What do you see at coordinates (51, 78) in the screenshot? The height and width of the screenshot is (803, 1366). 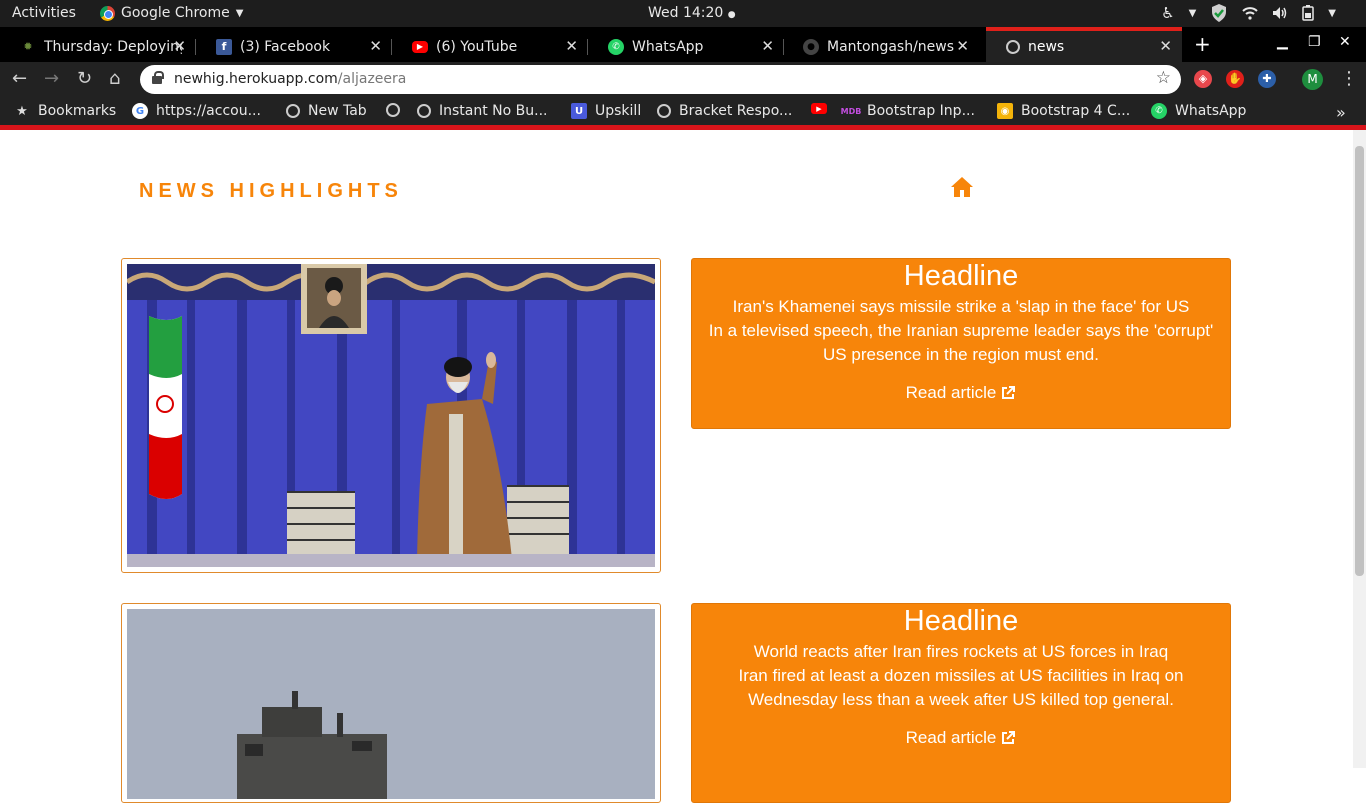 I see `forward-button: →` at bounding box center [51, 78].